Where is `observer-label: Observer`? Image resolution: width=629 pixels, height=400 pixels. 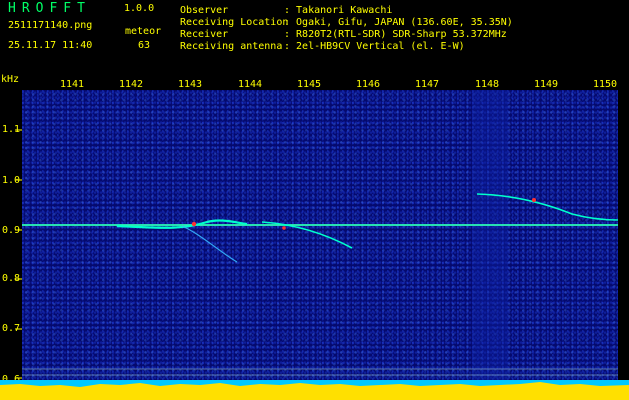 observer-label: Observer is located at coordinates (204, 10).